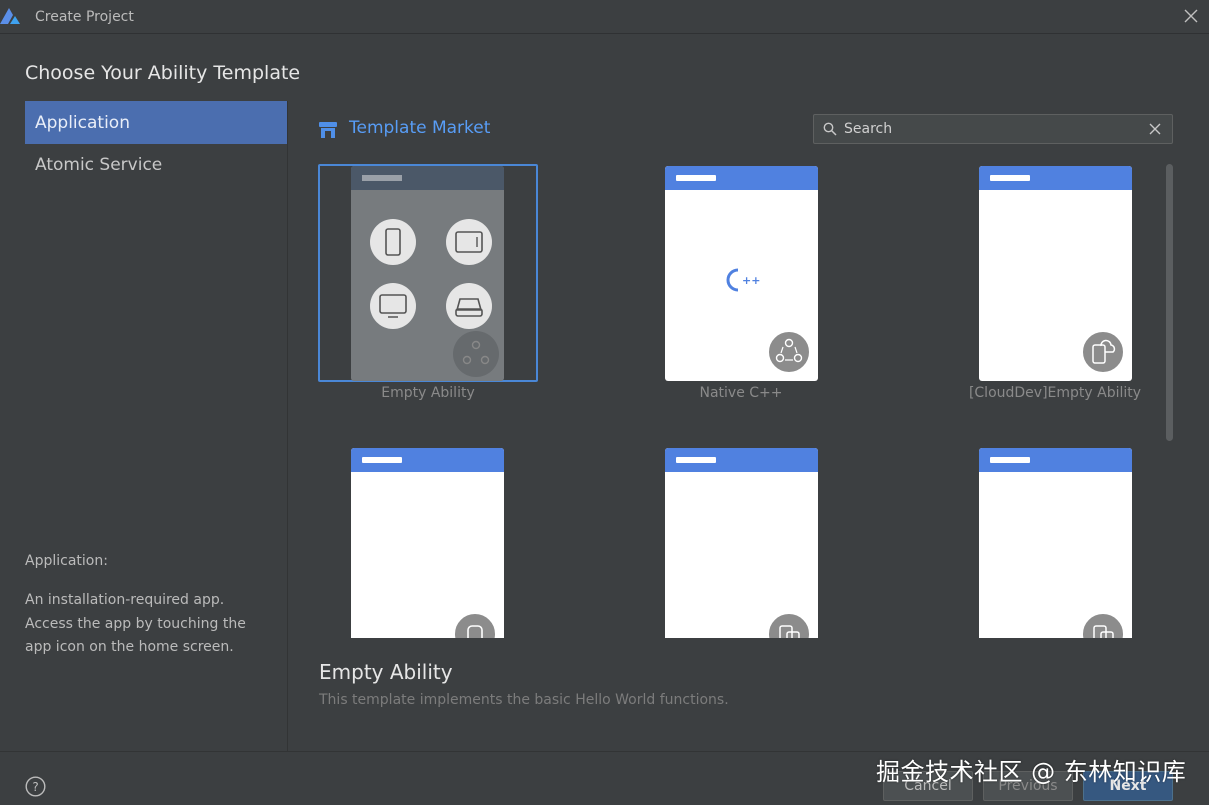  What do you see at coordinates (1031, 772) in the screenshot?
I see `watermark-text: 掘金技术社区 @ 东林知识库` at bounding box center [1031, 772].